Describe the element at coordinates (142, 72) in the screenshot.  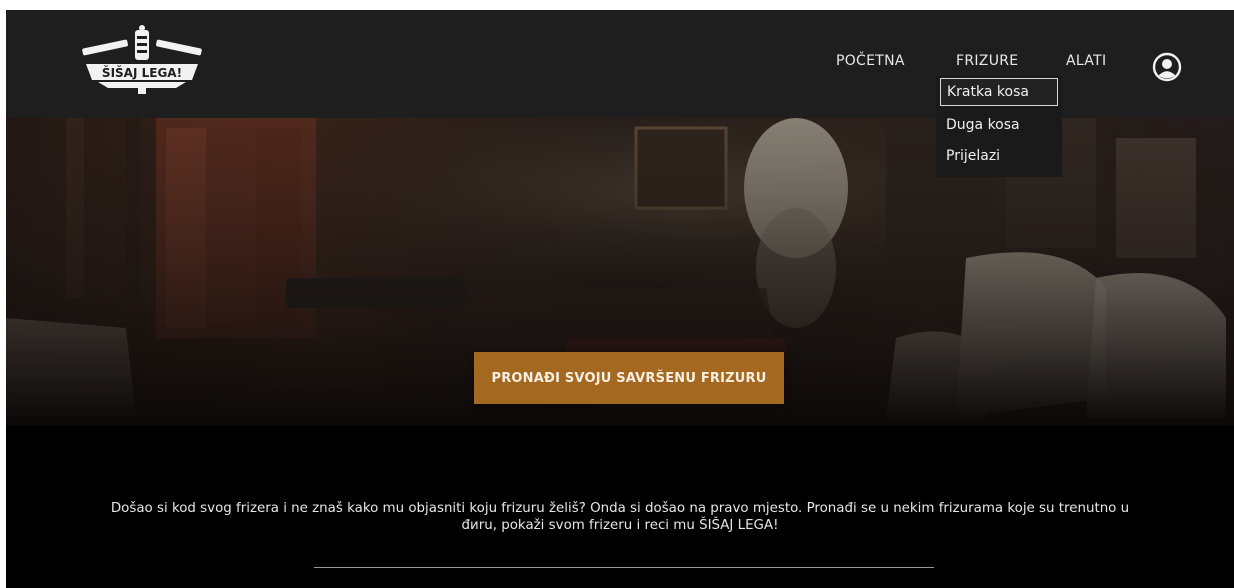
I see `logo-text: ŠIŠAJ LEGA!` at that location.